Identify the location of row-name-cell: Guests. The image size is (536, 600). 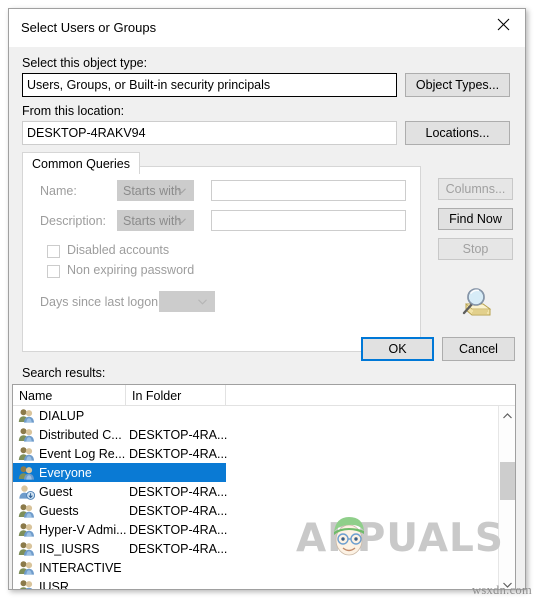
(48, 511).